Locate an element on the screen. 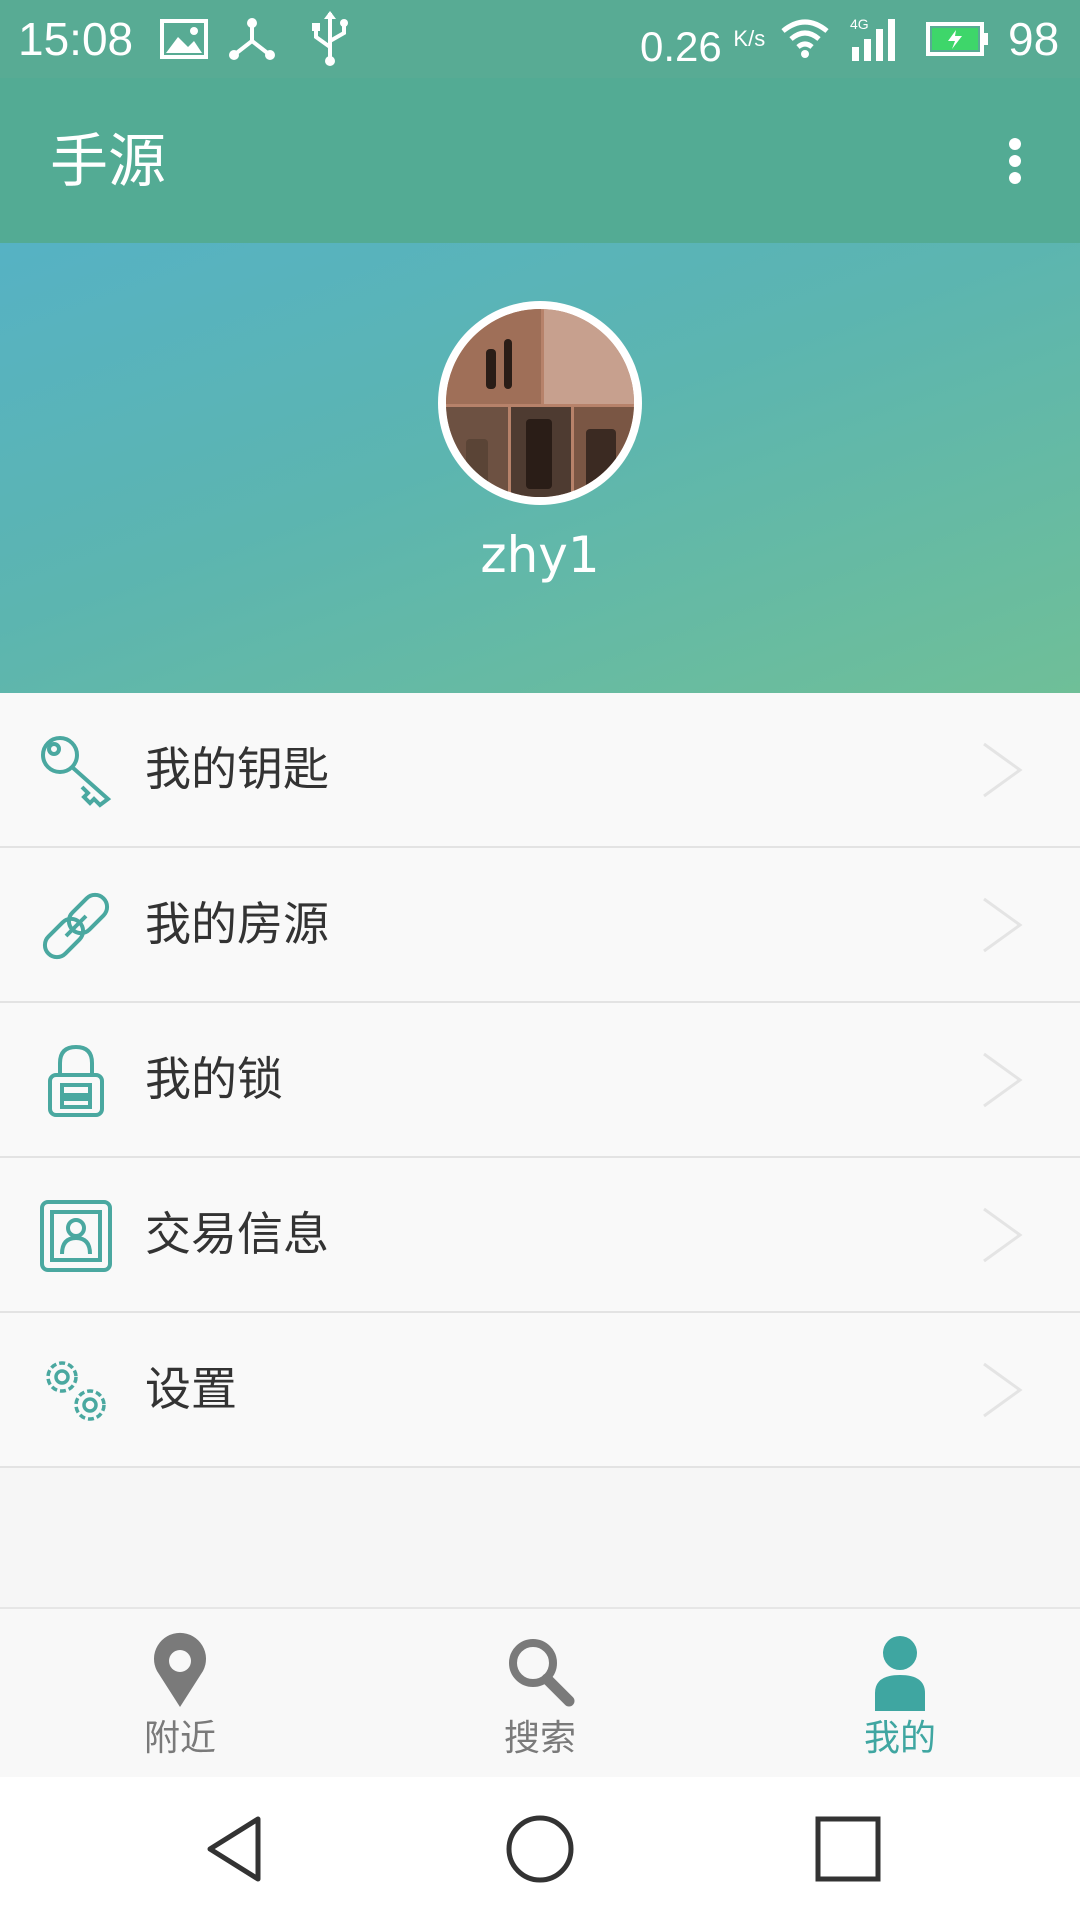 This screenshot has width=1080, height=1920. tab-nearby: 附近 is located at coordinates (180, 1694).